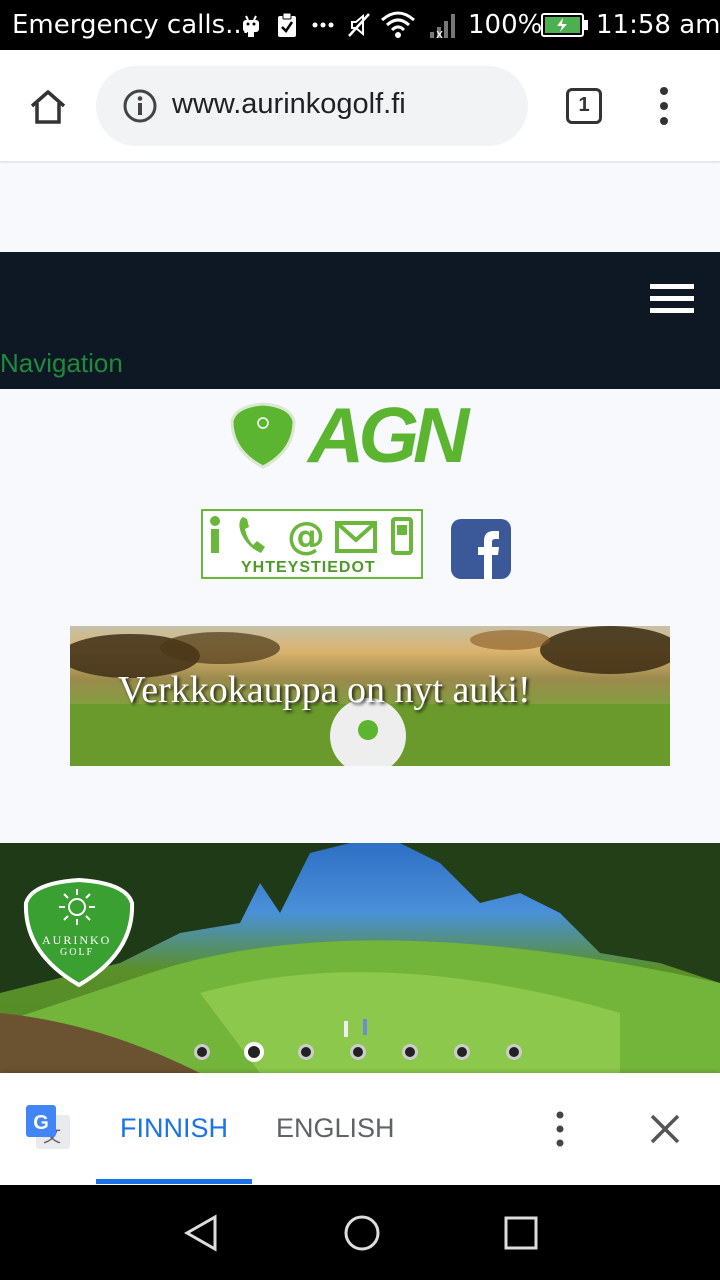 Image resolution: width=720 pixels, height=1280 pixels. I want to click on navigation-label: Navigation, so click(61, 363).